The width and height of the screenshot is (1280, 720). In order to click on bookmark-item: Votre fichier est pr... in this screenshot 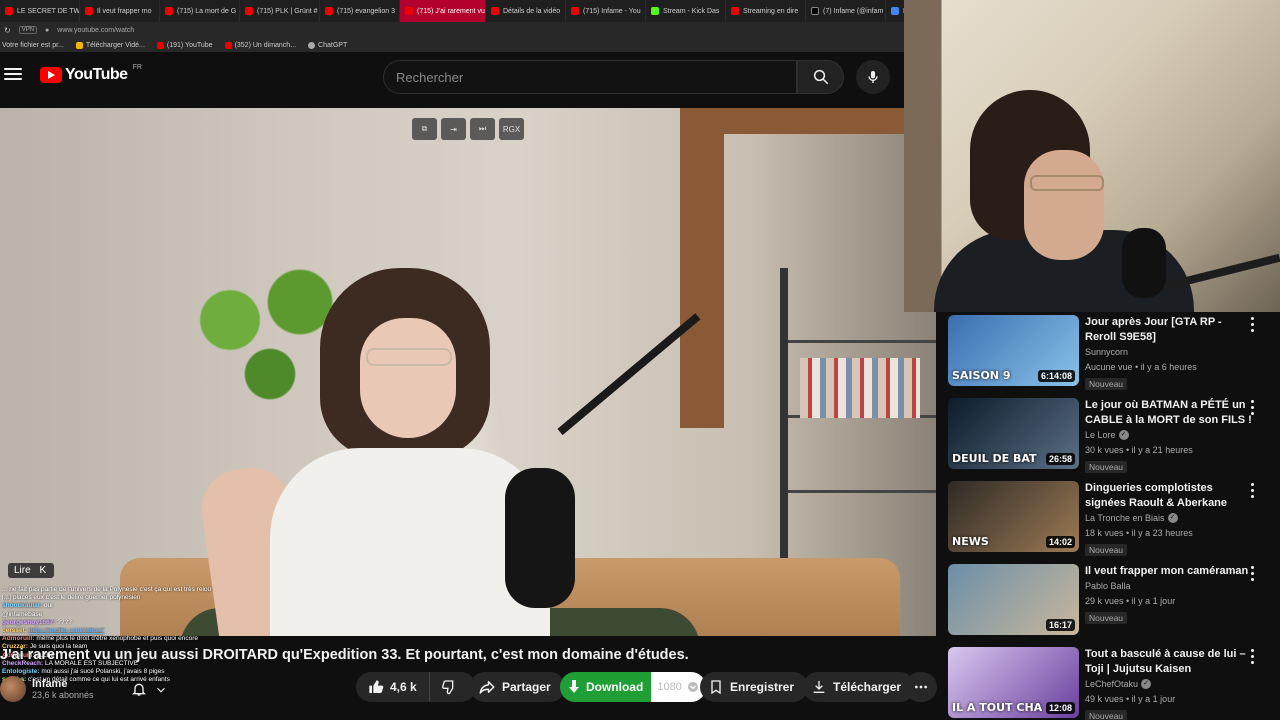, I will do `click(33, 45)`.